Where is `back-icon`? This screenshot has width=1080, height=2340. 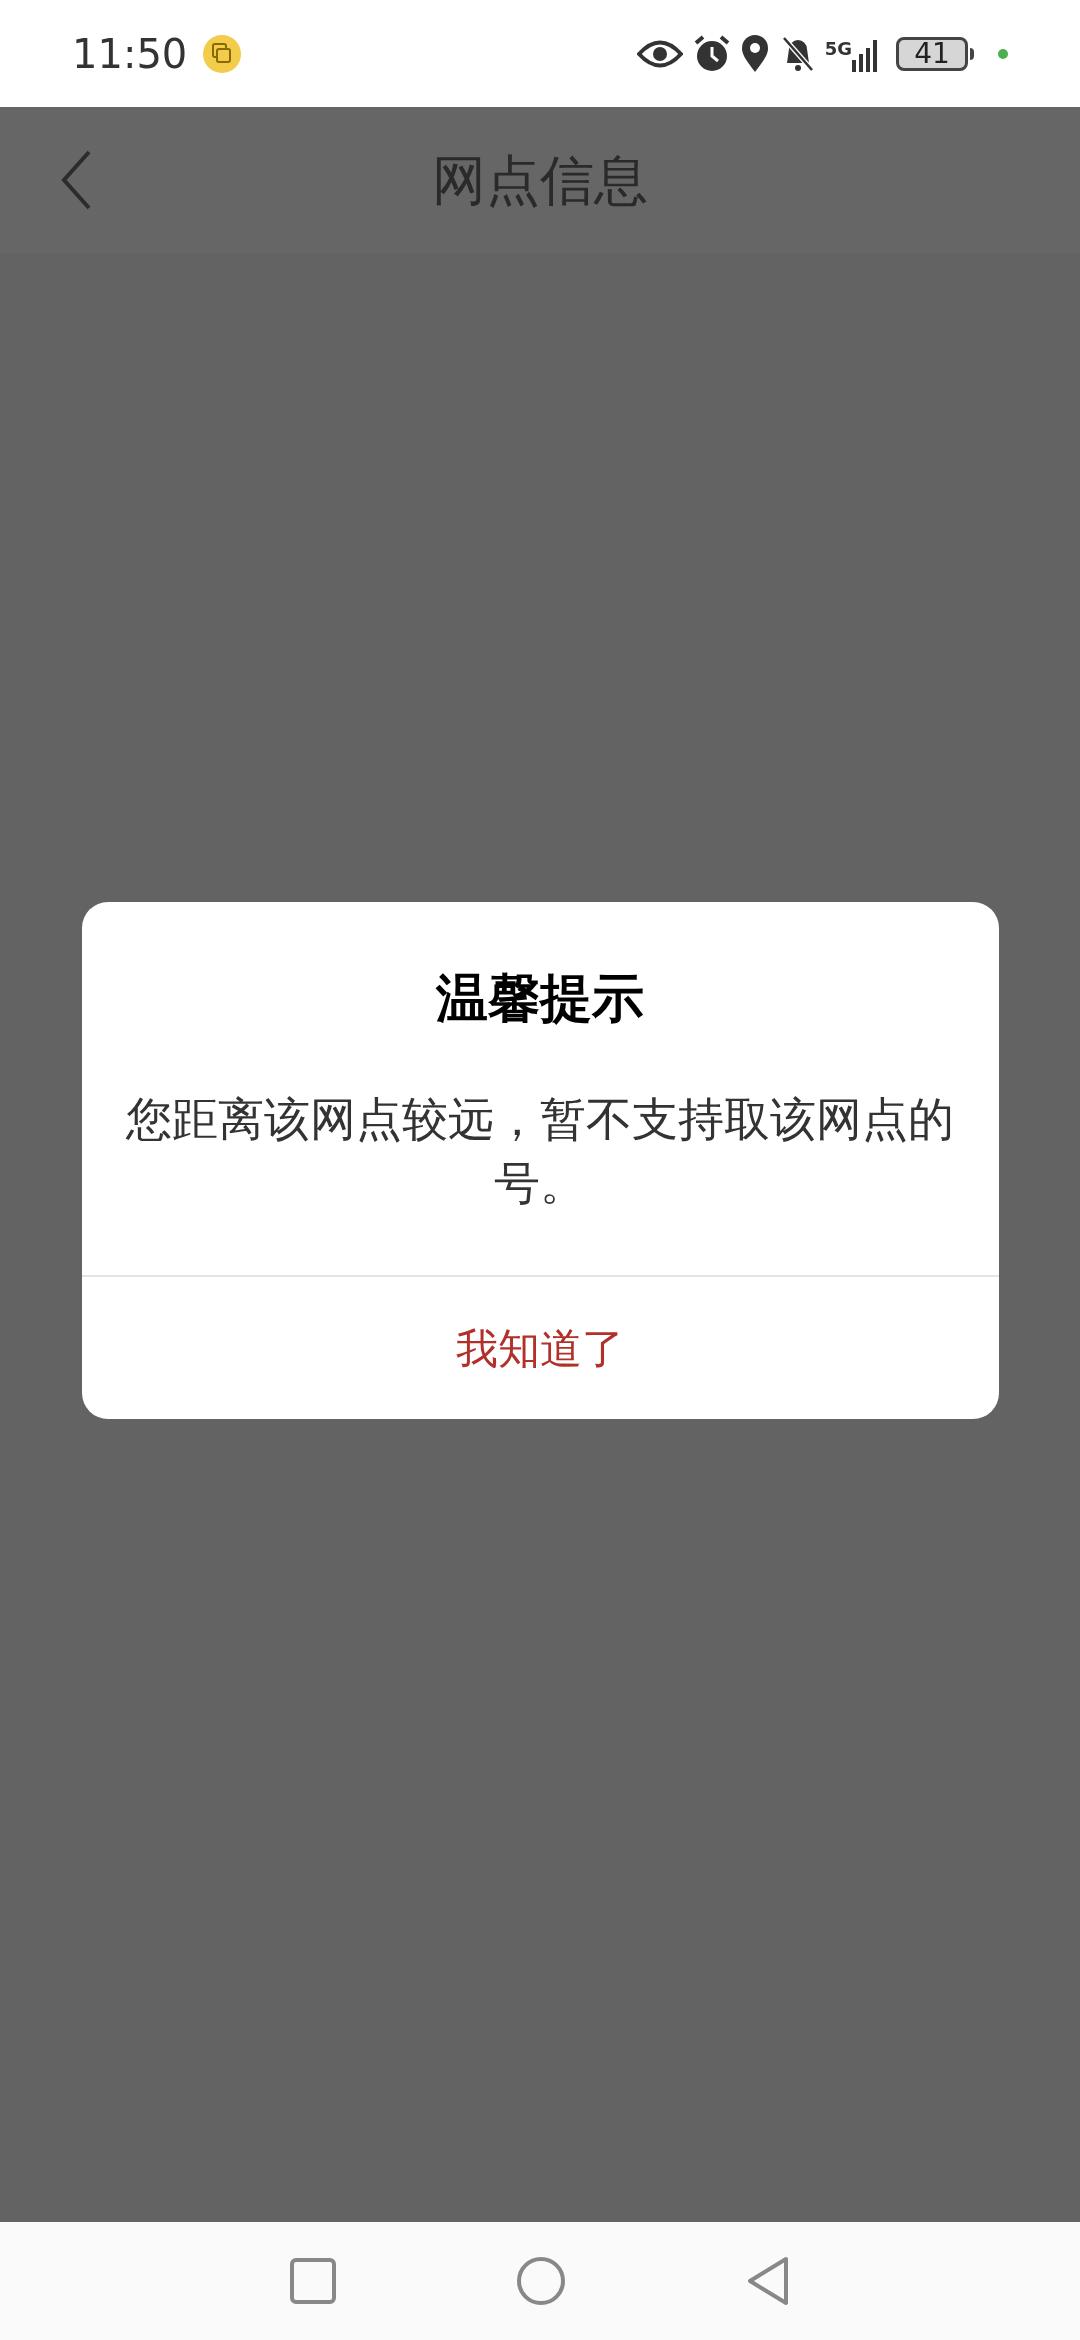
back-icon is located at coordinates (76, 180).